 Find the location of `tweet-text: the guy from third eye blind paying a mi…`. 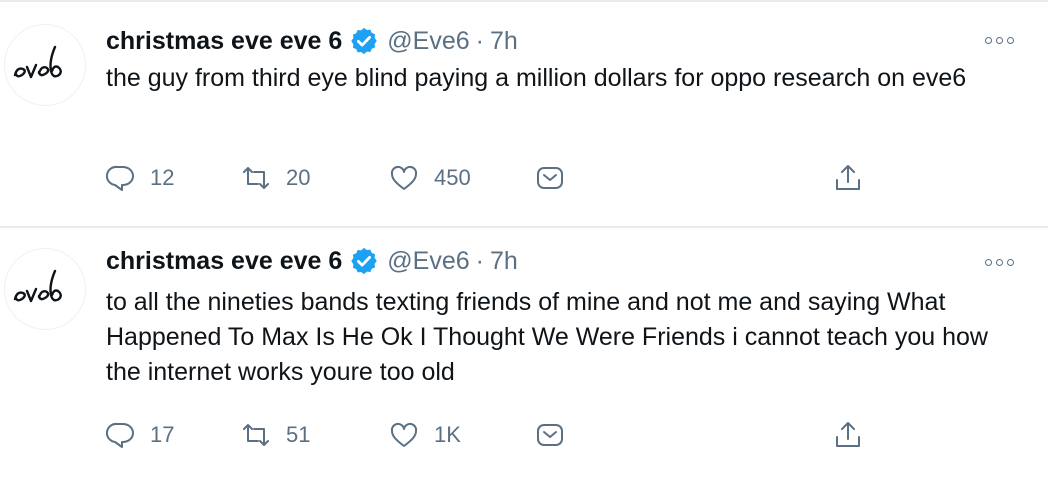

tweet-text: the guy from third eye blind paying a mi… is located at coordinates (536, 78).